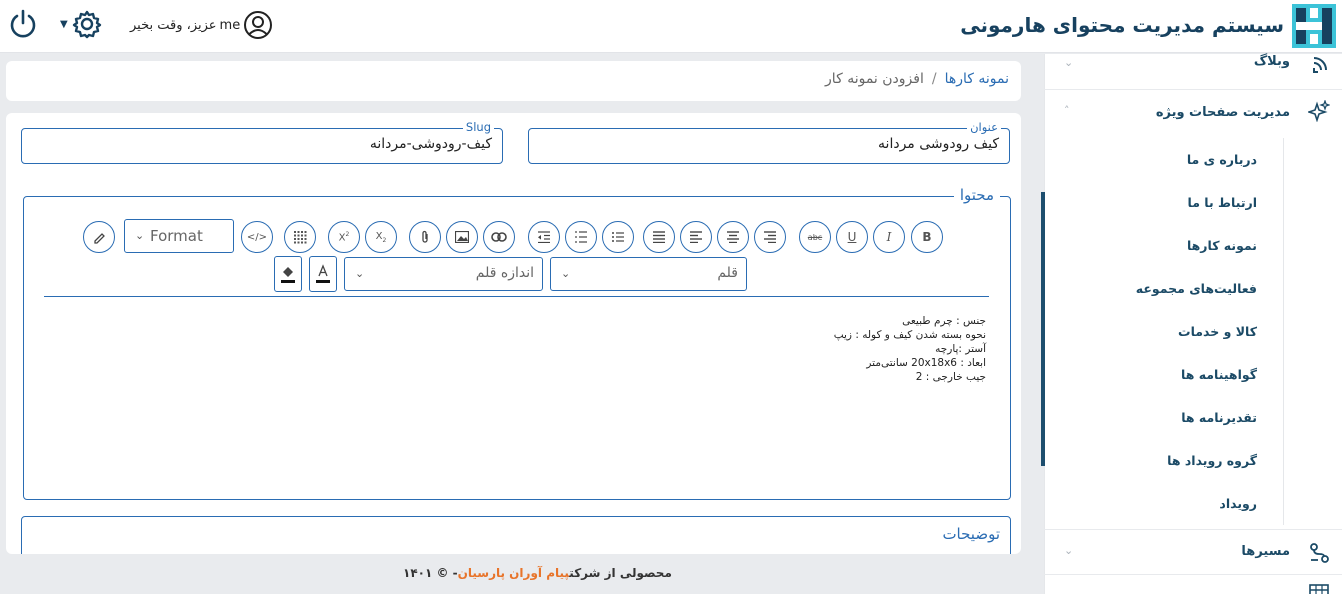 This screenshot has width=1342, height=594. What do you see at coordinates (478, 127) in the screenshot?
I see `slug-label: Slug` at bounding box center [478, 127].